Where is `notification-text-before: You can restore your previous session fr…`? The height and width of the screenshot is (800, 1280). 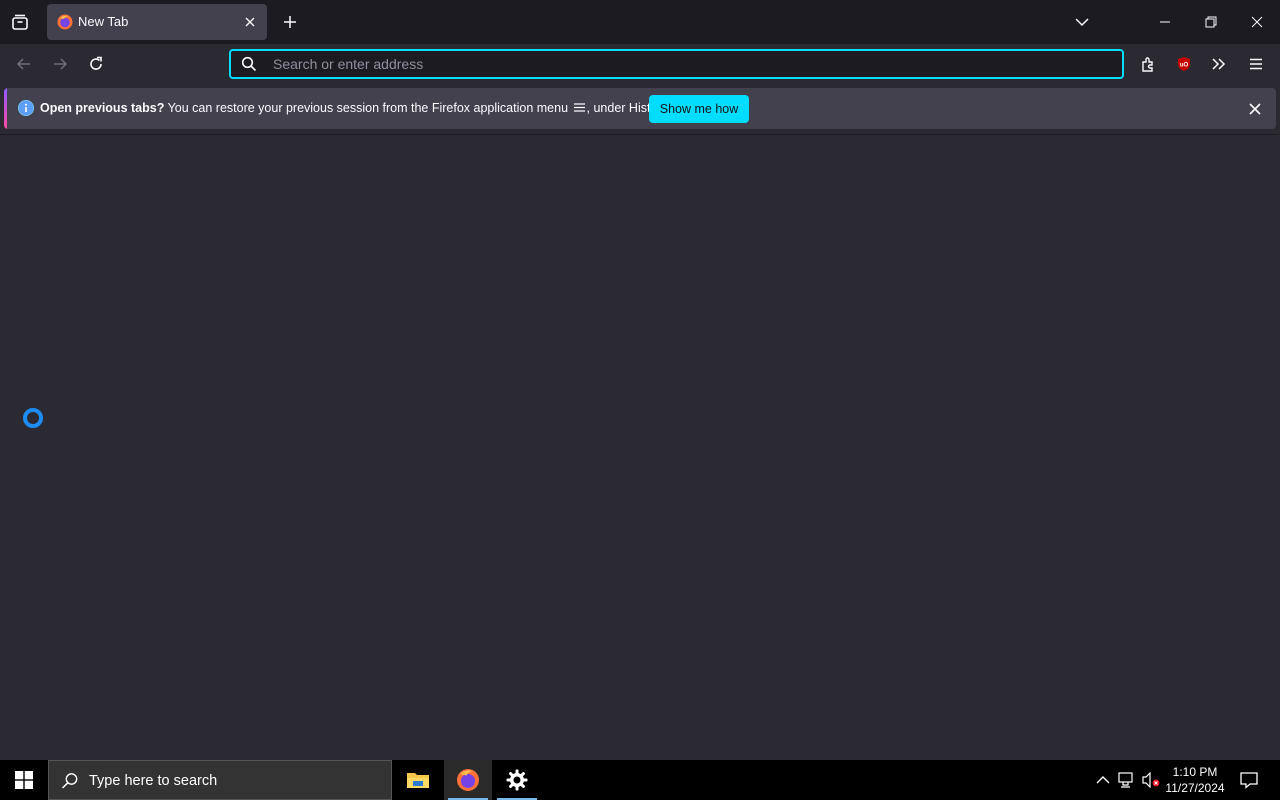
notification-text-before: You can restore your previous session fr… is located at coordinates (368, 108).